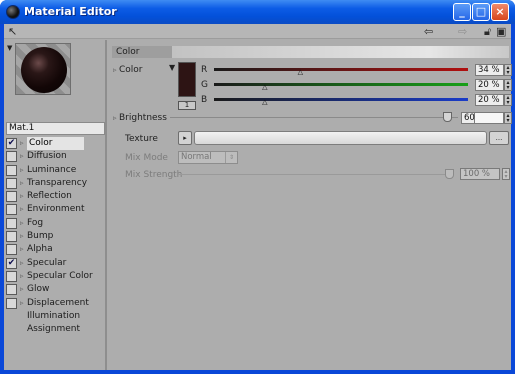 The height and width of the screenshot is (374, 515). I want to click on blue-slider-thumb: △, so click(265, 102).